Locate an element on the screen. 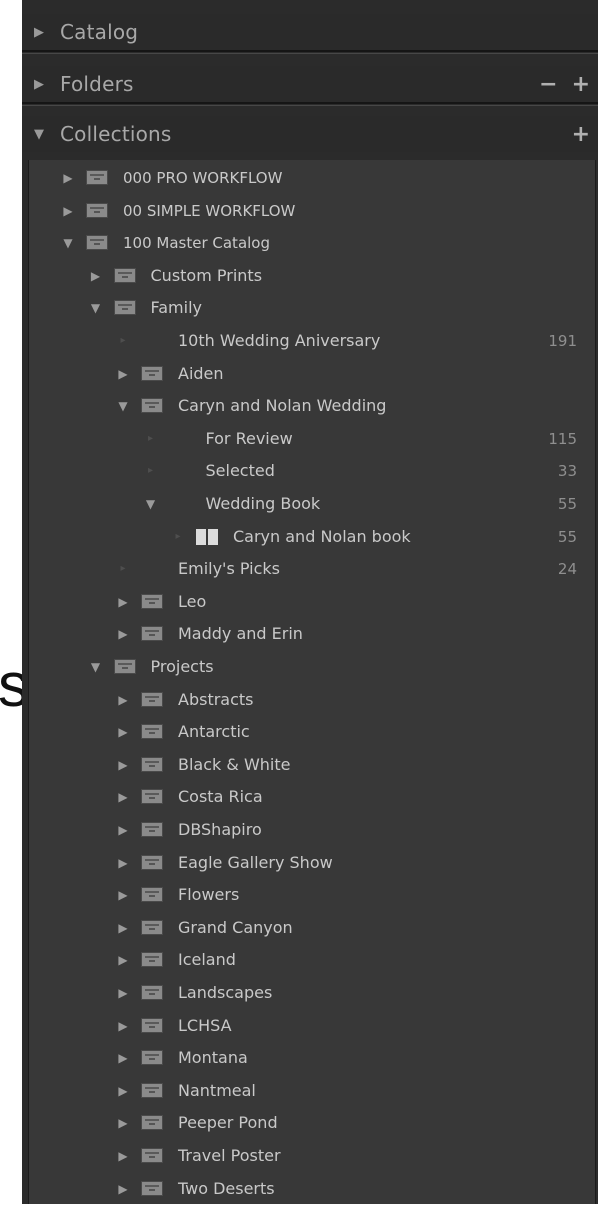  collections-label: Collections is located at coordinates (116, 134).